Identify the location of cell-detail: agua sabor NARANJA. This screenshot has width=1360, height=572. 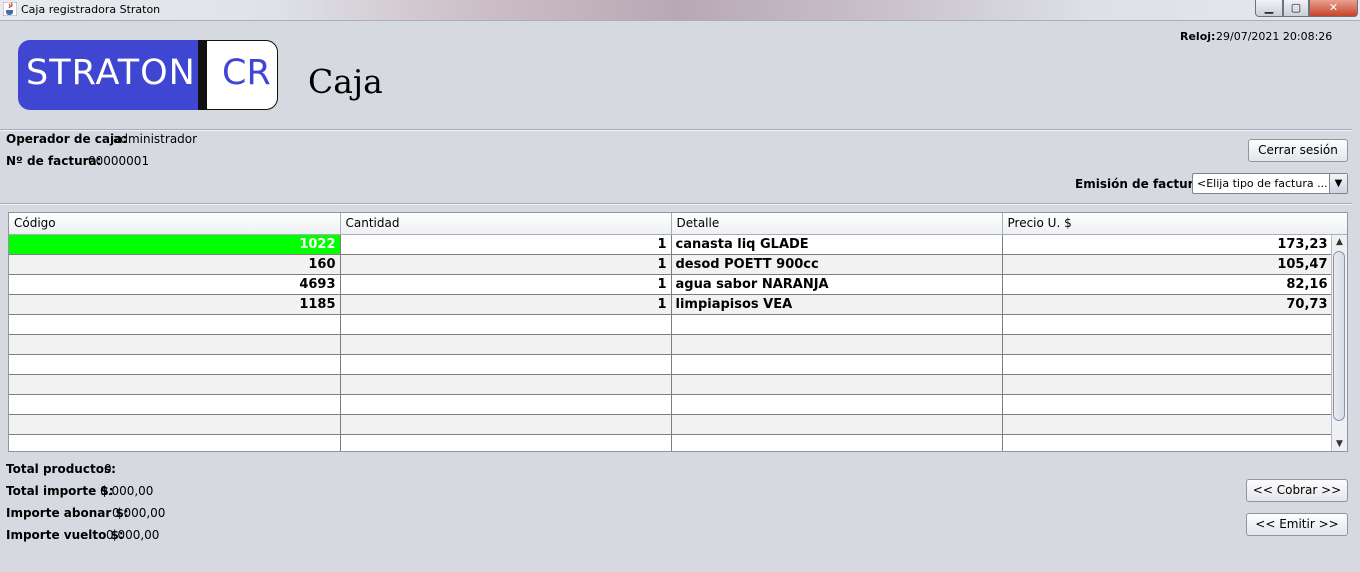
(837, 284).